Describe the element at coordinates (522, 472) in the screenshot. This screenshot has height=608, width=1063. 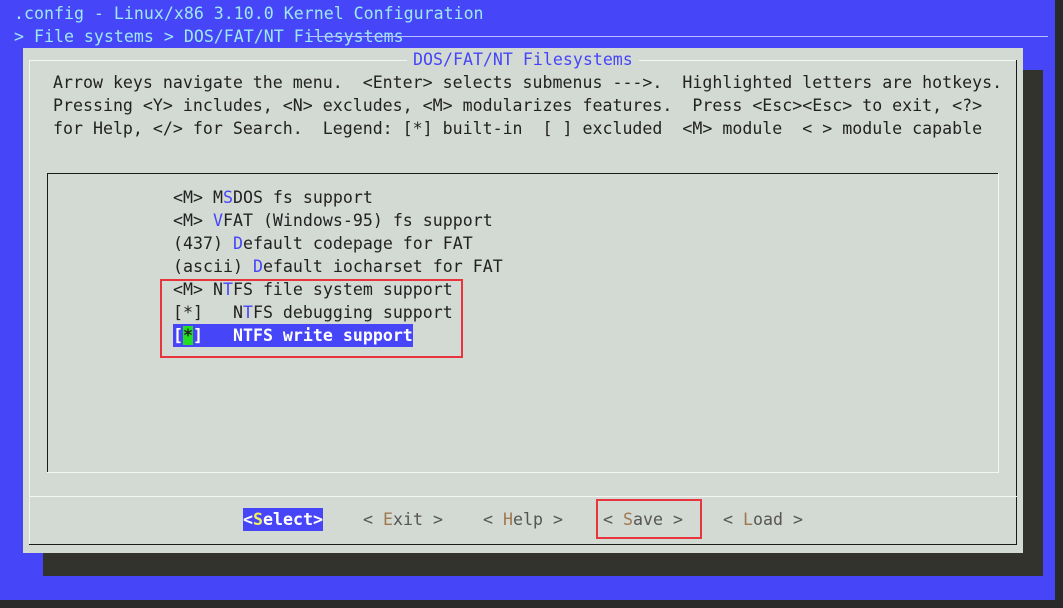
I see `menu-border-bottom` at that location.